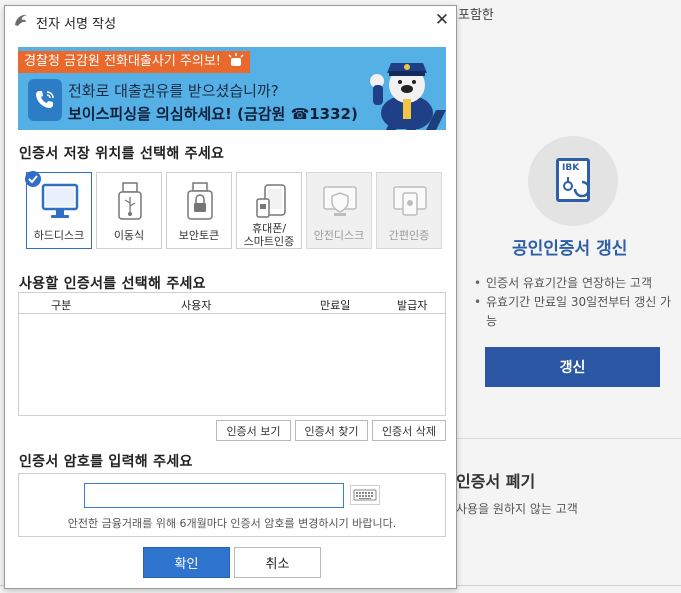  I want to click on simple-auth-icon, so click(410, 201).